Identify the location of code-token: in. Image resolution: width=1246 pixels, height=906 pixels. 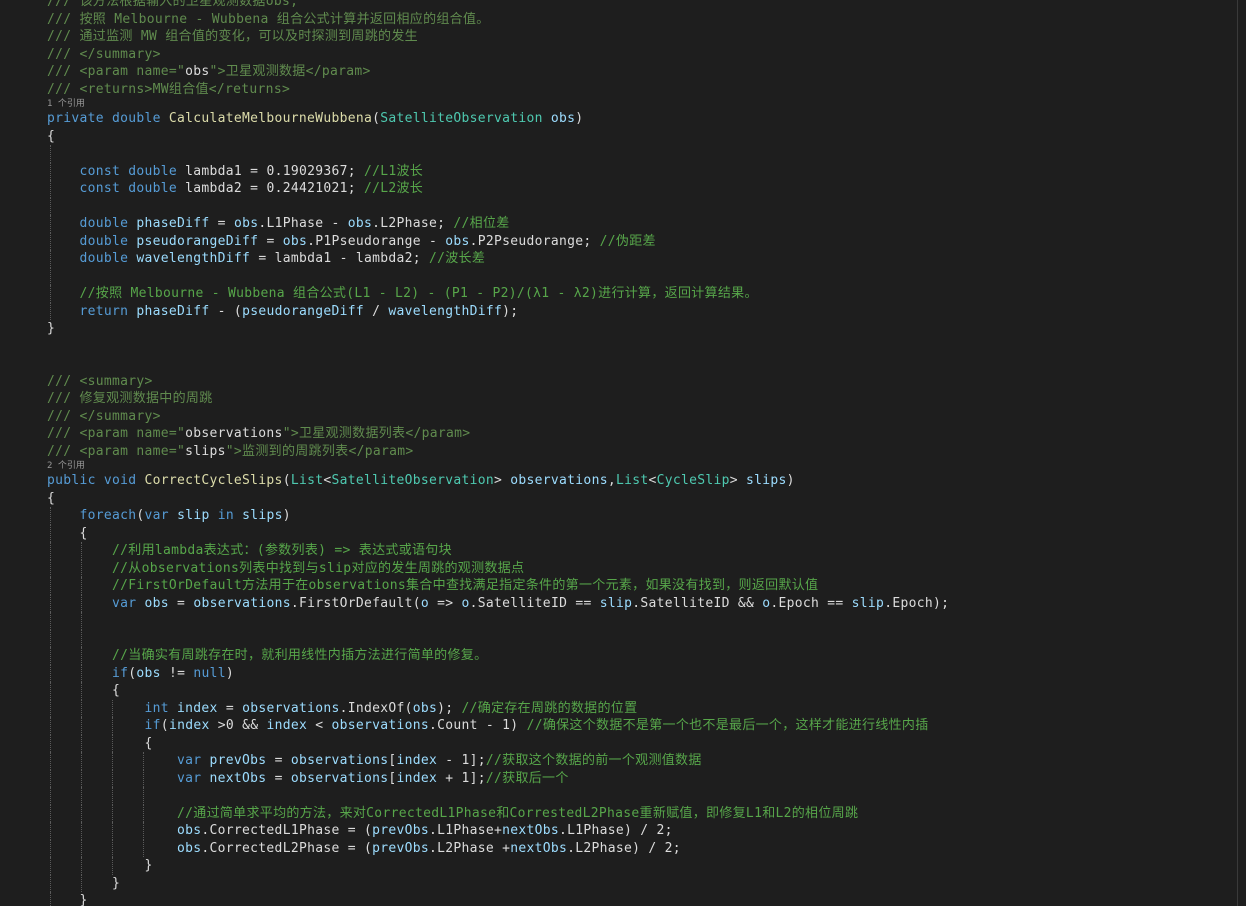
(226, 515).